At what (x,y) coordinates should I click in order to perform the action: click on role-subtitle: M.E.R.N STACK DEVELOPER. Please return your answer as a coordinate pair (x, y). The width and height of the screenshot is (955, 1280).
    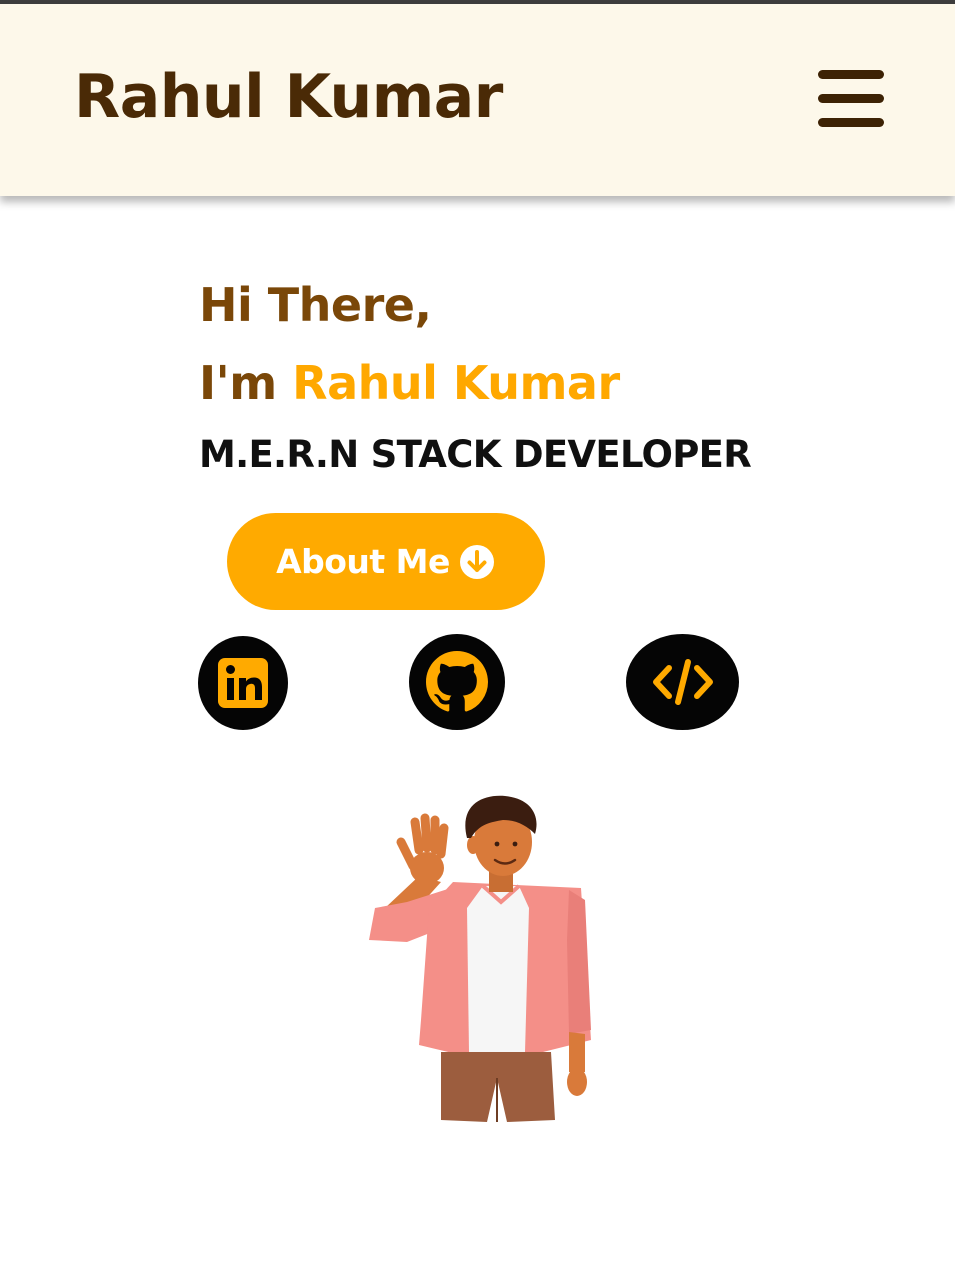
    Looking at the image, I should click on (475, 454).